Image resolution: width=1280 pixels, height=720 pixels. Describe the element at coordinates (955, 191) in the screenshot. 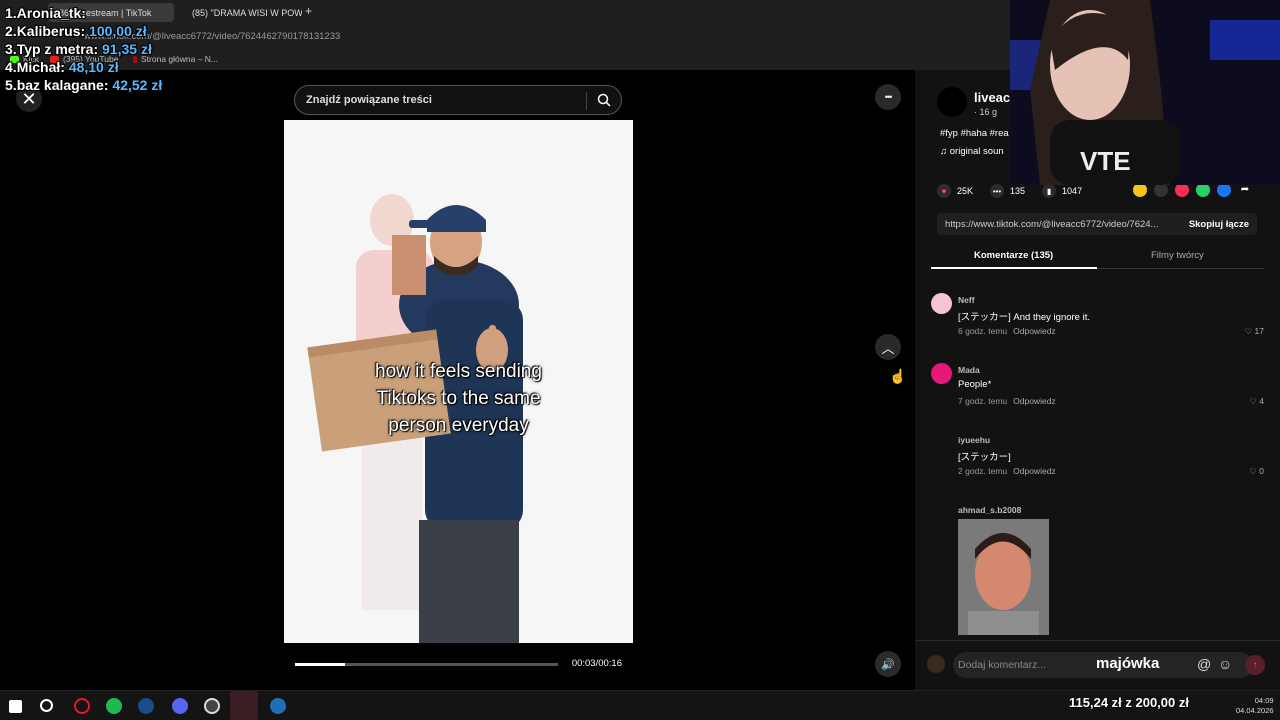

I see `like-stat: ♥ 25K` at that location.